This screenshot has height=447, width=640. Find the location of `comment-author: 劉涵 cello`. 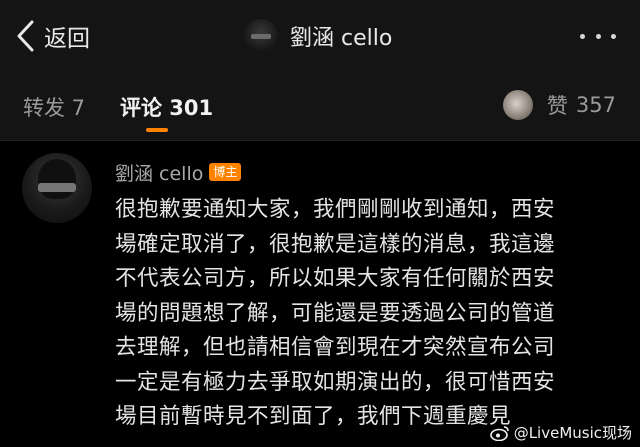

comment-author: 劉涵 cello is located at coordinates (159, 172).